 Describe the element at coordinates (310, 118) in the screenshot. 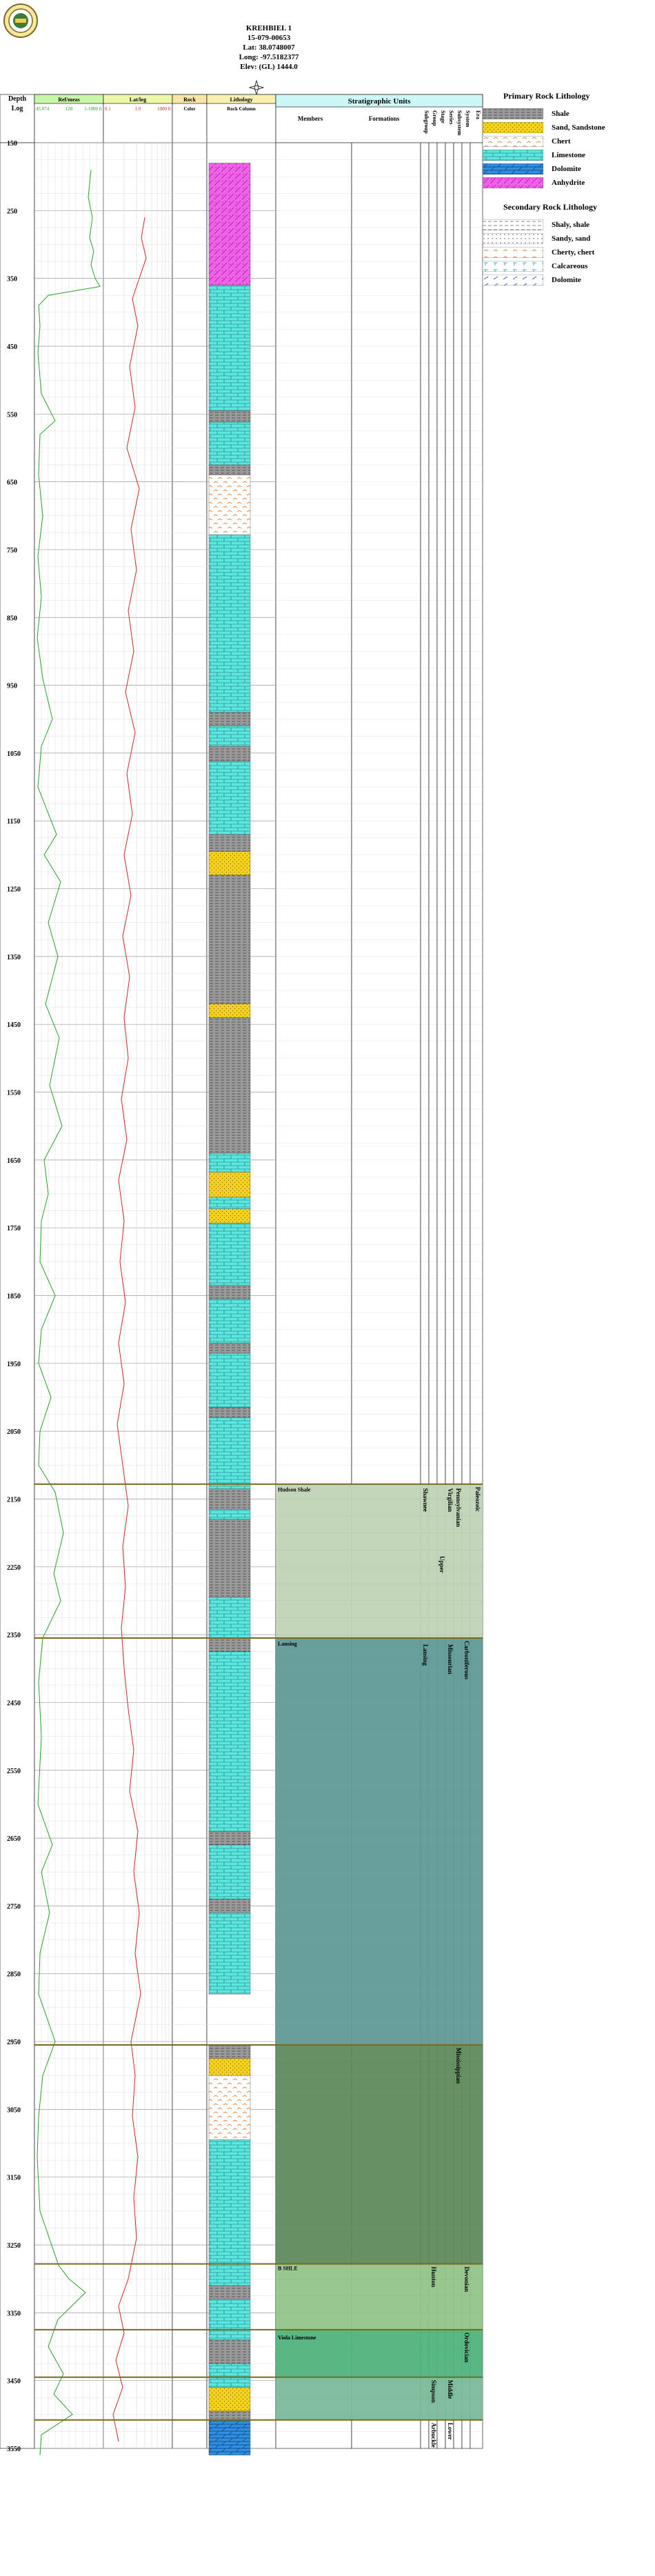

I see `members-title: Members` at that location.